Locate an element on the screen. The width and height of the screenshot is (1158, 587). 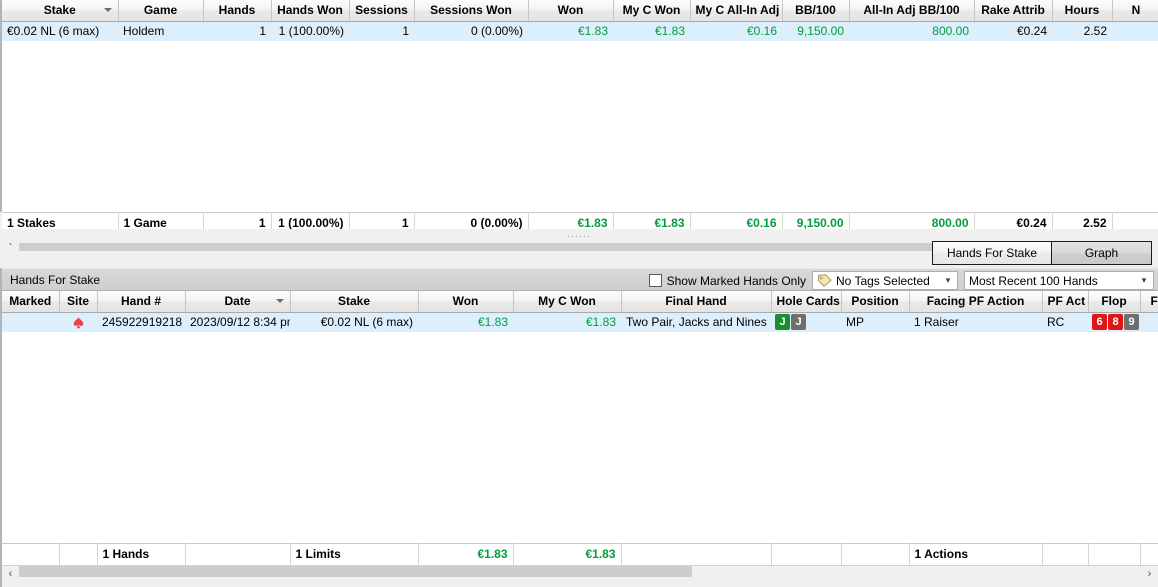
stake-col-header-sessions-won: Sessions Won is located at coordinates (471, 11).